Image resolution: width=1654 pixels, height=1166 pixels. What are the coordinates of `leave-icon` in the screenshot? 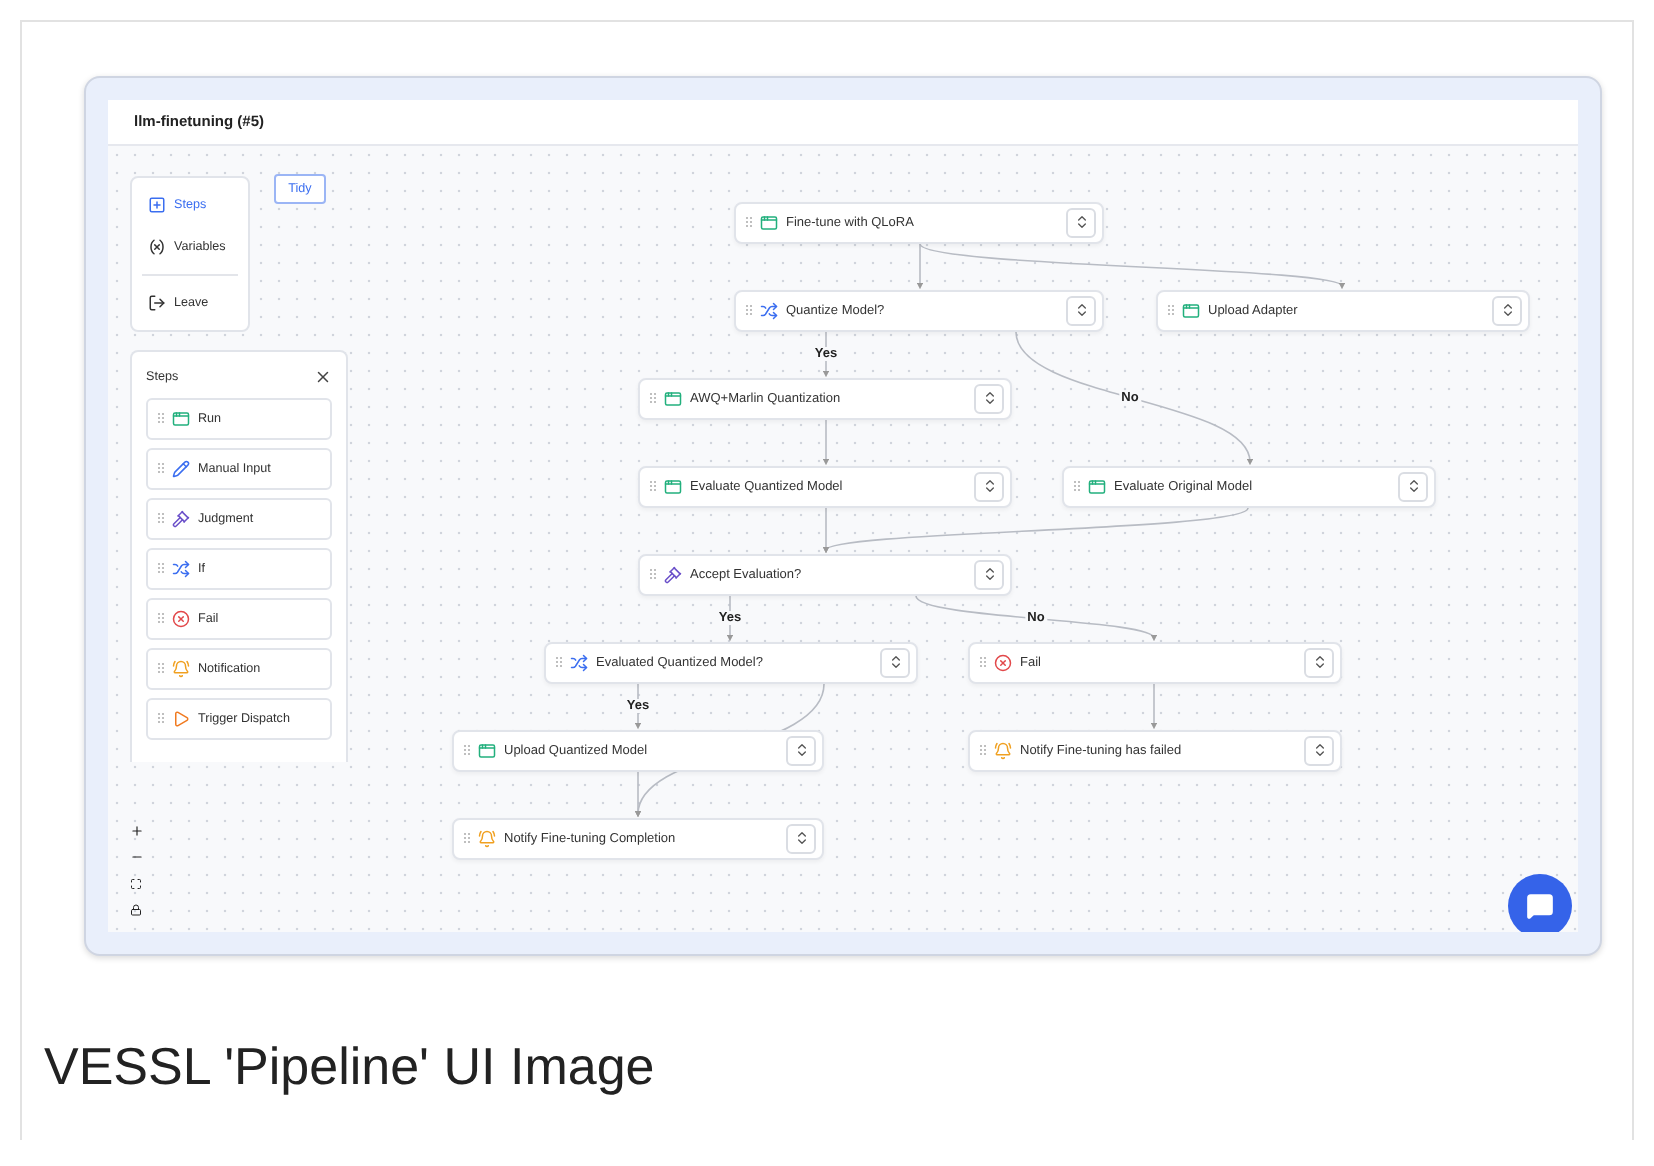 It's located at (157, 302).